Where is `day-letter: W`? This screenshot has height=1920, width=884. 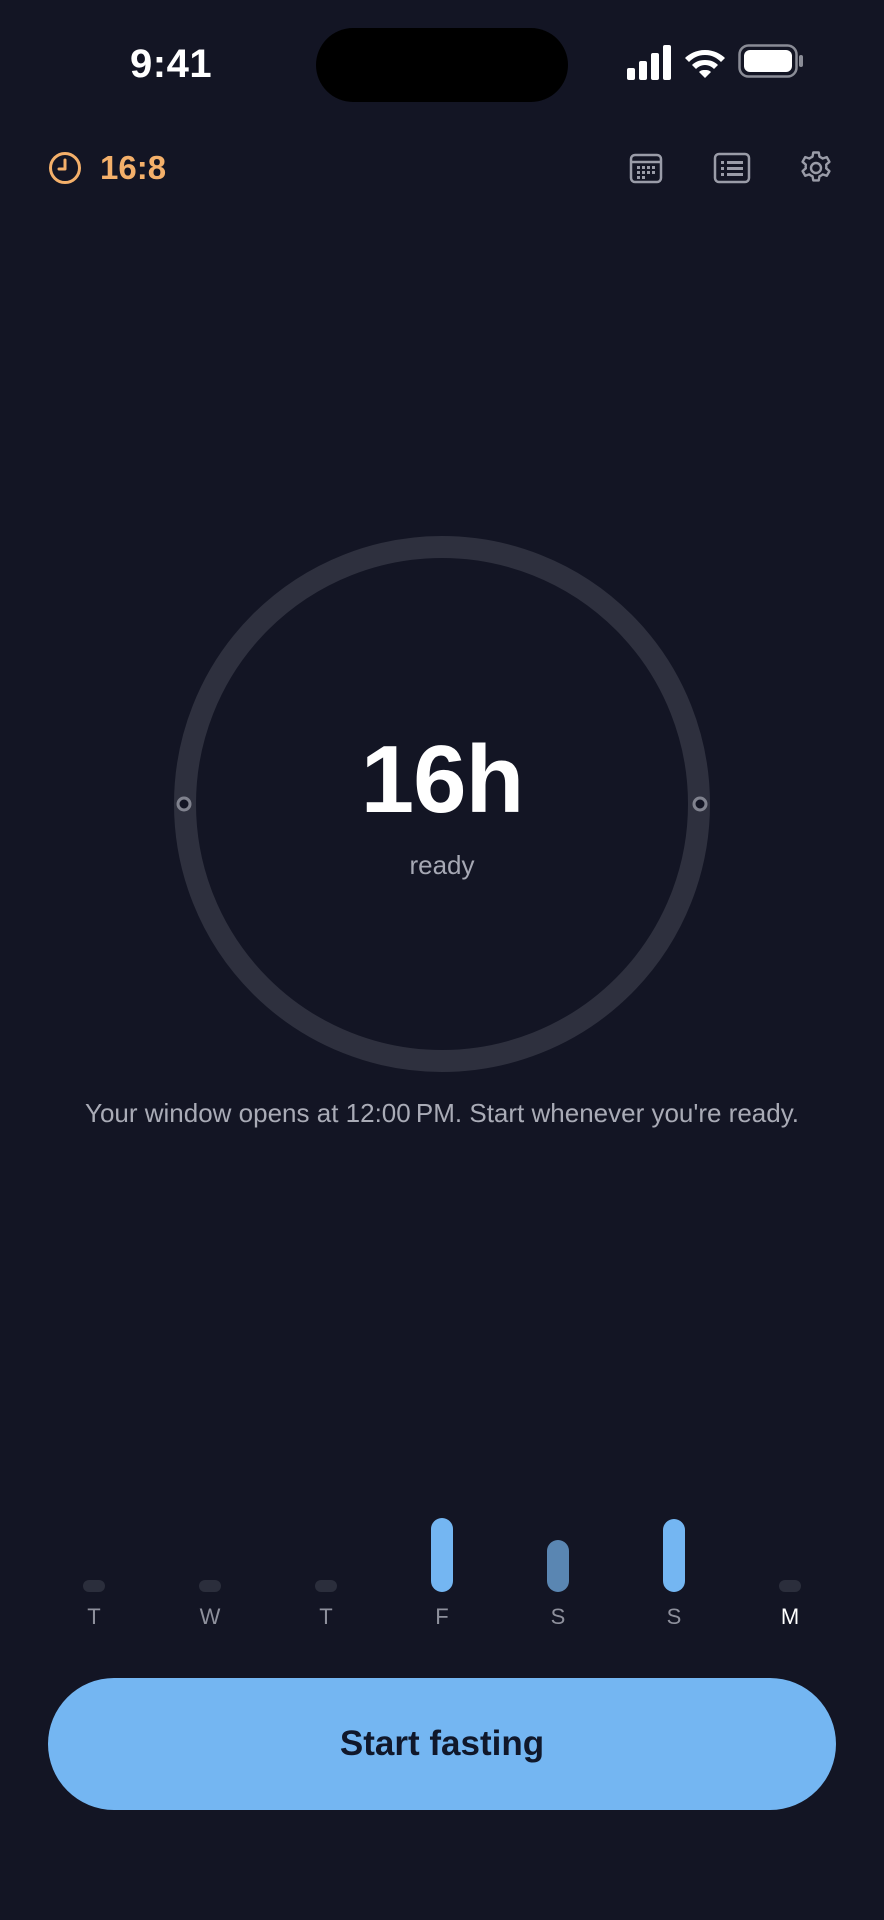 day-letter: W is located at coordinates (210, 1616).